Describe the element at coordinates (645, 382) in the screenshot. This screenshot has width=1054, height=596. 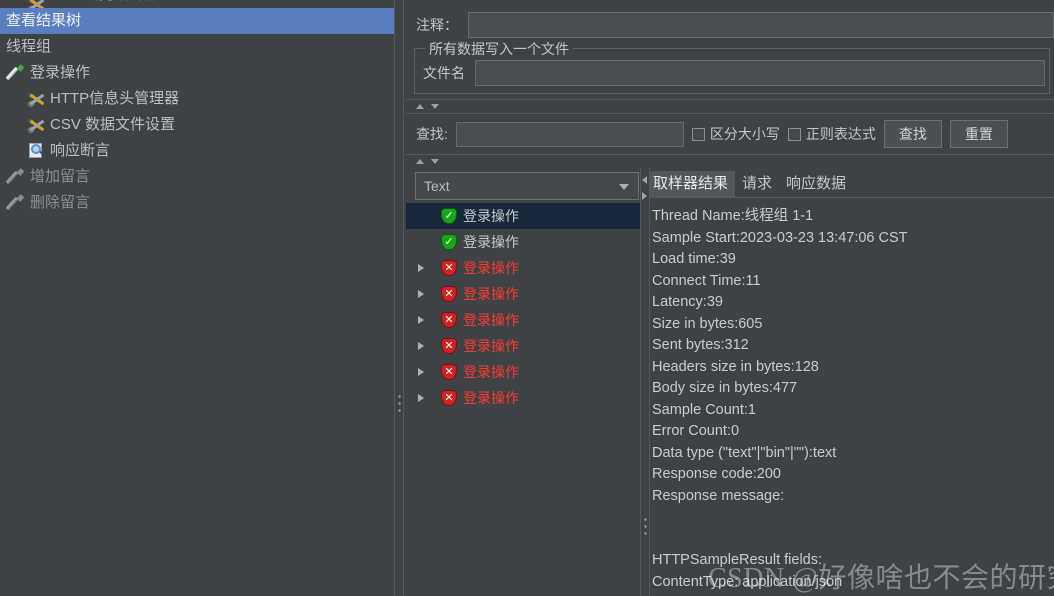
I see `results-vertical-splitter` at that location.